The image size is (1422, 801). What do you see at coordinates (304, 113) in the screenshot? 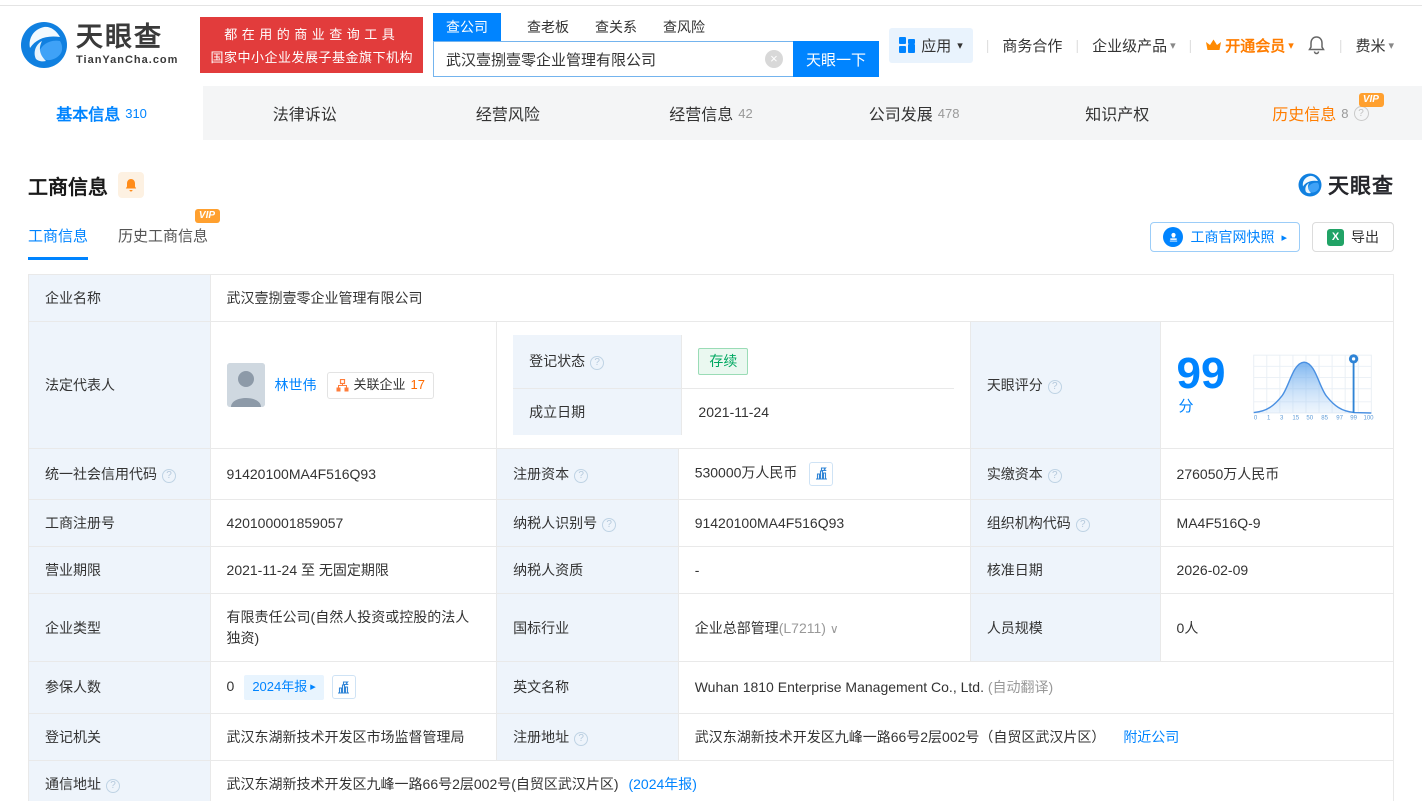
I see `tab-legal-litigation: 法律诉讼` at bounding box center [304, 113].